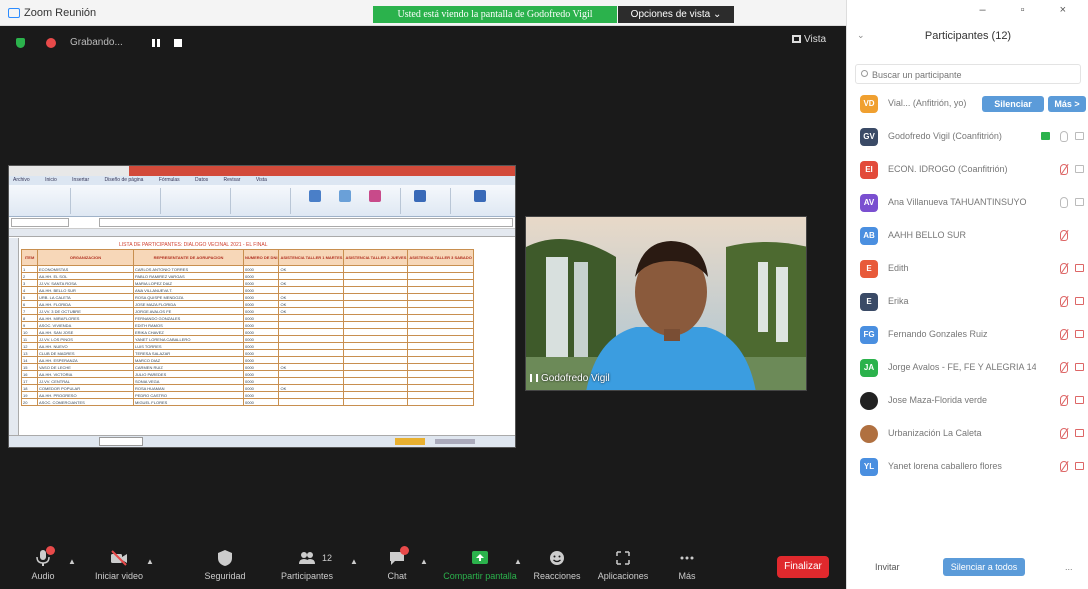  Describe the element at coordinates (169, 180) in the screenshot. I see `ribbon-tab: Fórmulas` at that location.